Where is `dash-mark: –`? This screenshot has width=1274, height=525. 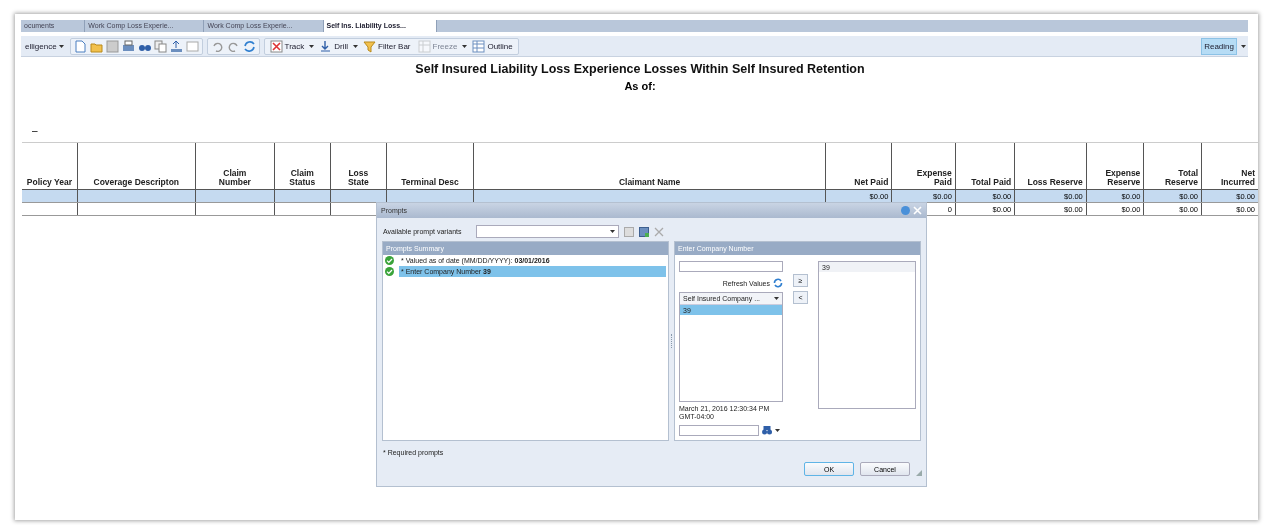
dash-mark: – is located at coordinates (35, 130).